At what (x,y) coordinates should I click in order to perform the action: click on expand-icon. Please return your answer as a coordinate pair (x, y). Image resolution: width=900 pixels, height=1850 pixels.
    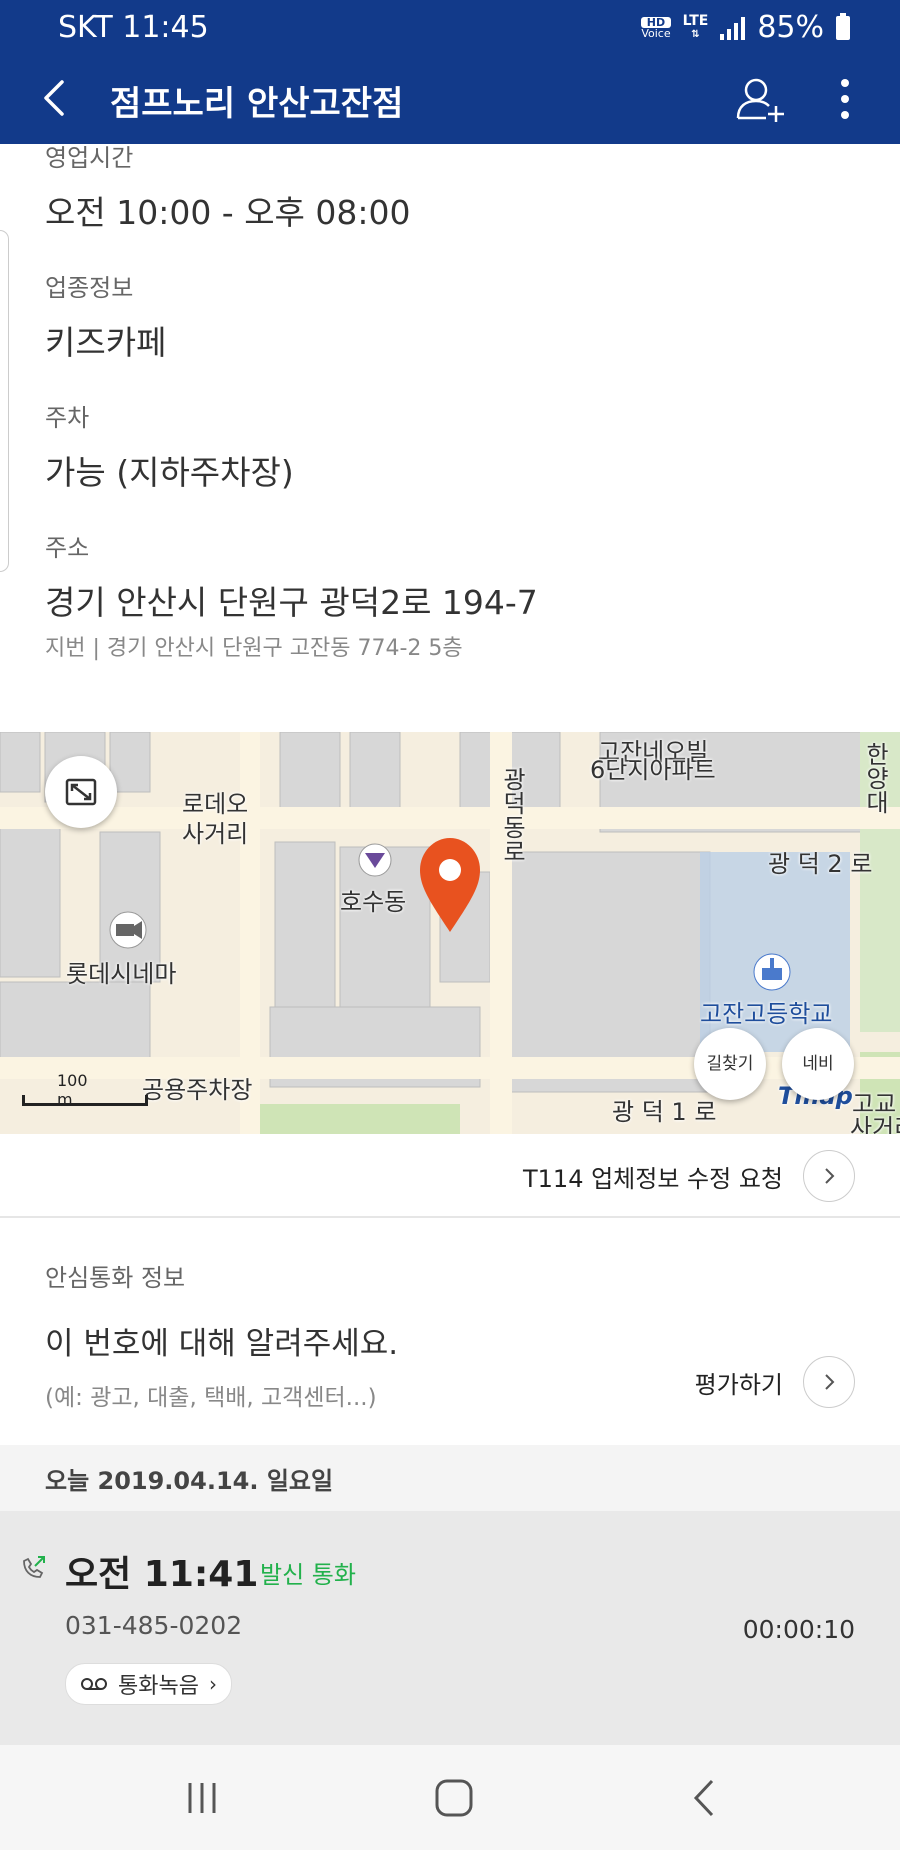
    Looking at the image, I should click on (81, 792).